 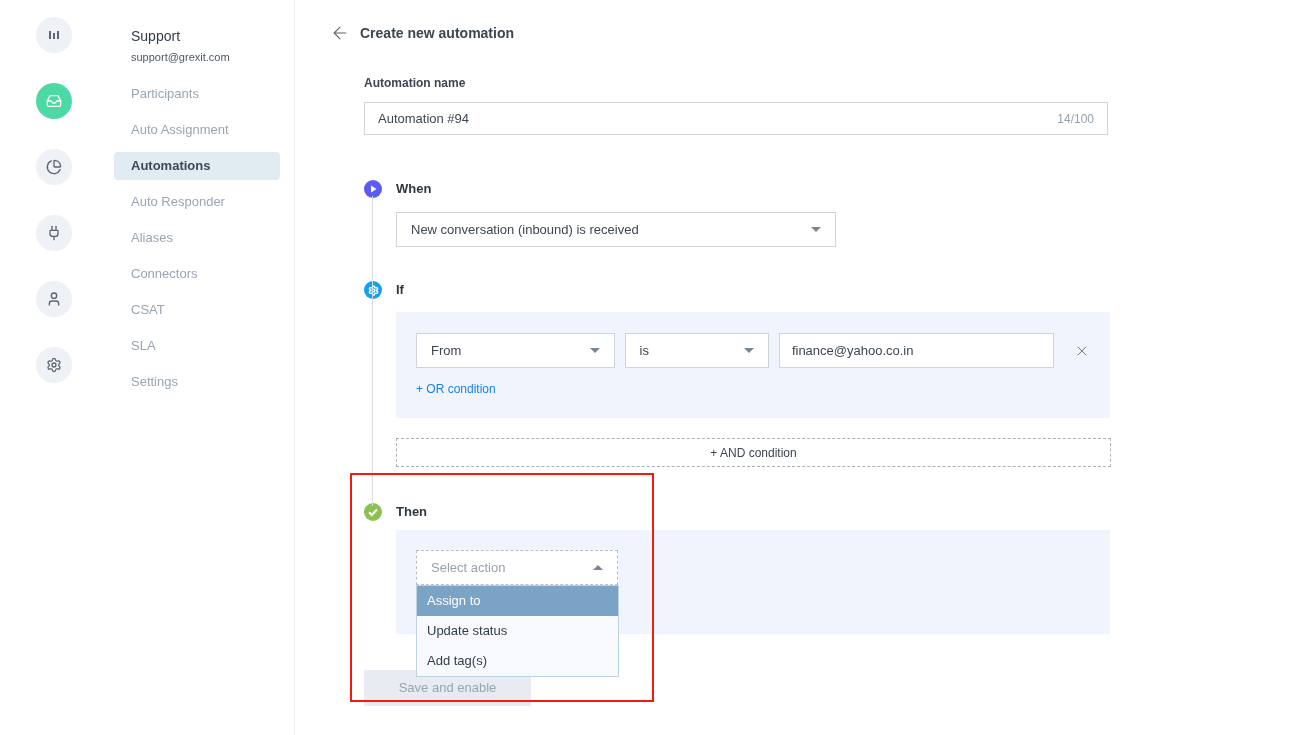 What do you see at coordinates (753, 452) in the screenshot?
I see `and-condition-button: + AND condition` at bounding box center [753, 452].